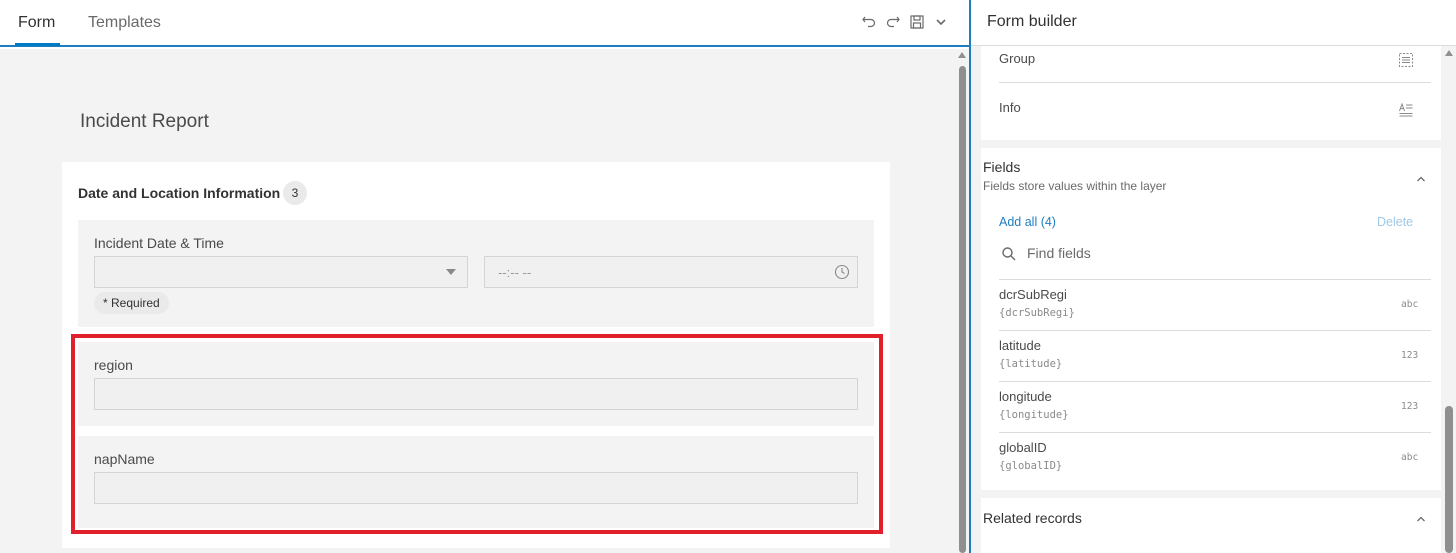 The height and width of the screenshot is (553, 1456). What do you see at coordinates (1395, 222) in the screenshot?
I see `delete-fields-link: Delete` at bounding box center [1395, 222].